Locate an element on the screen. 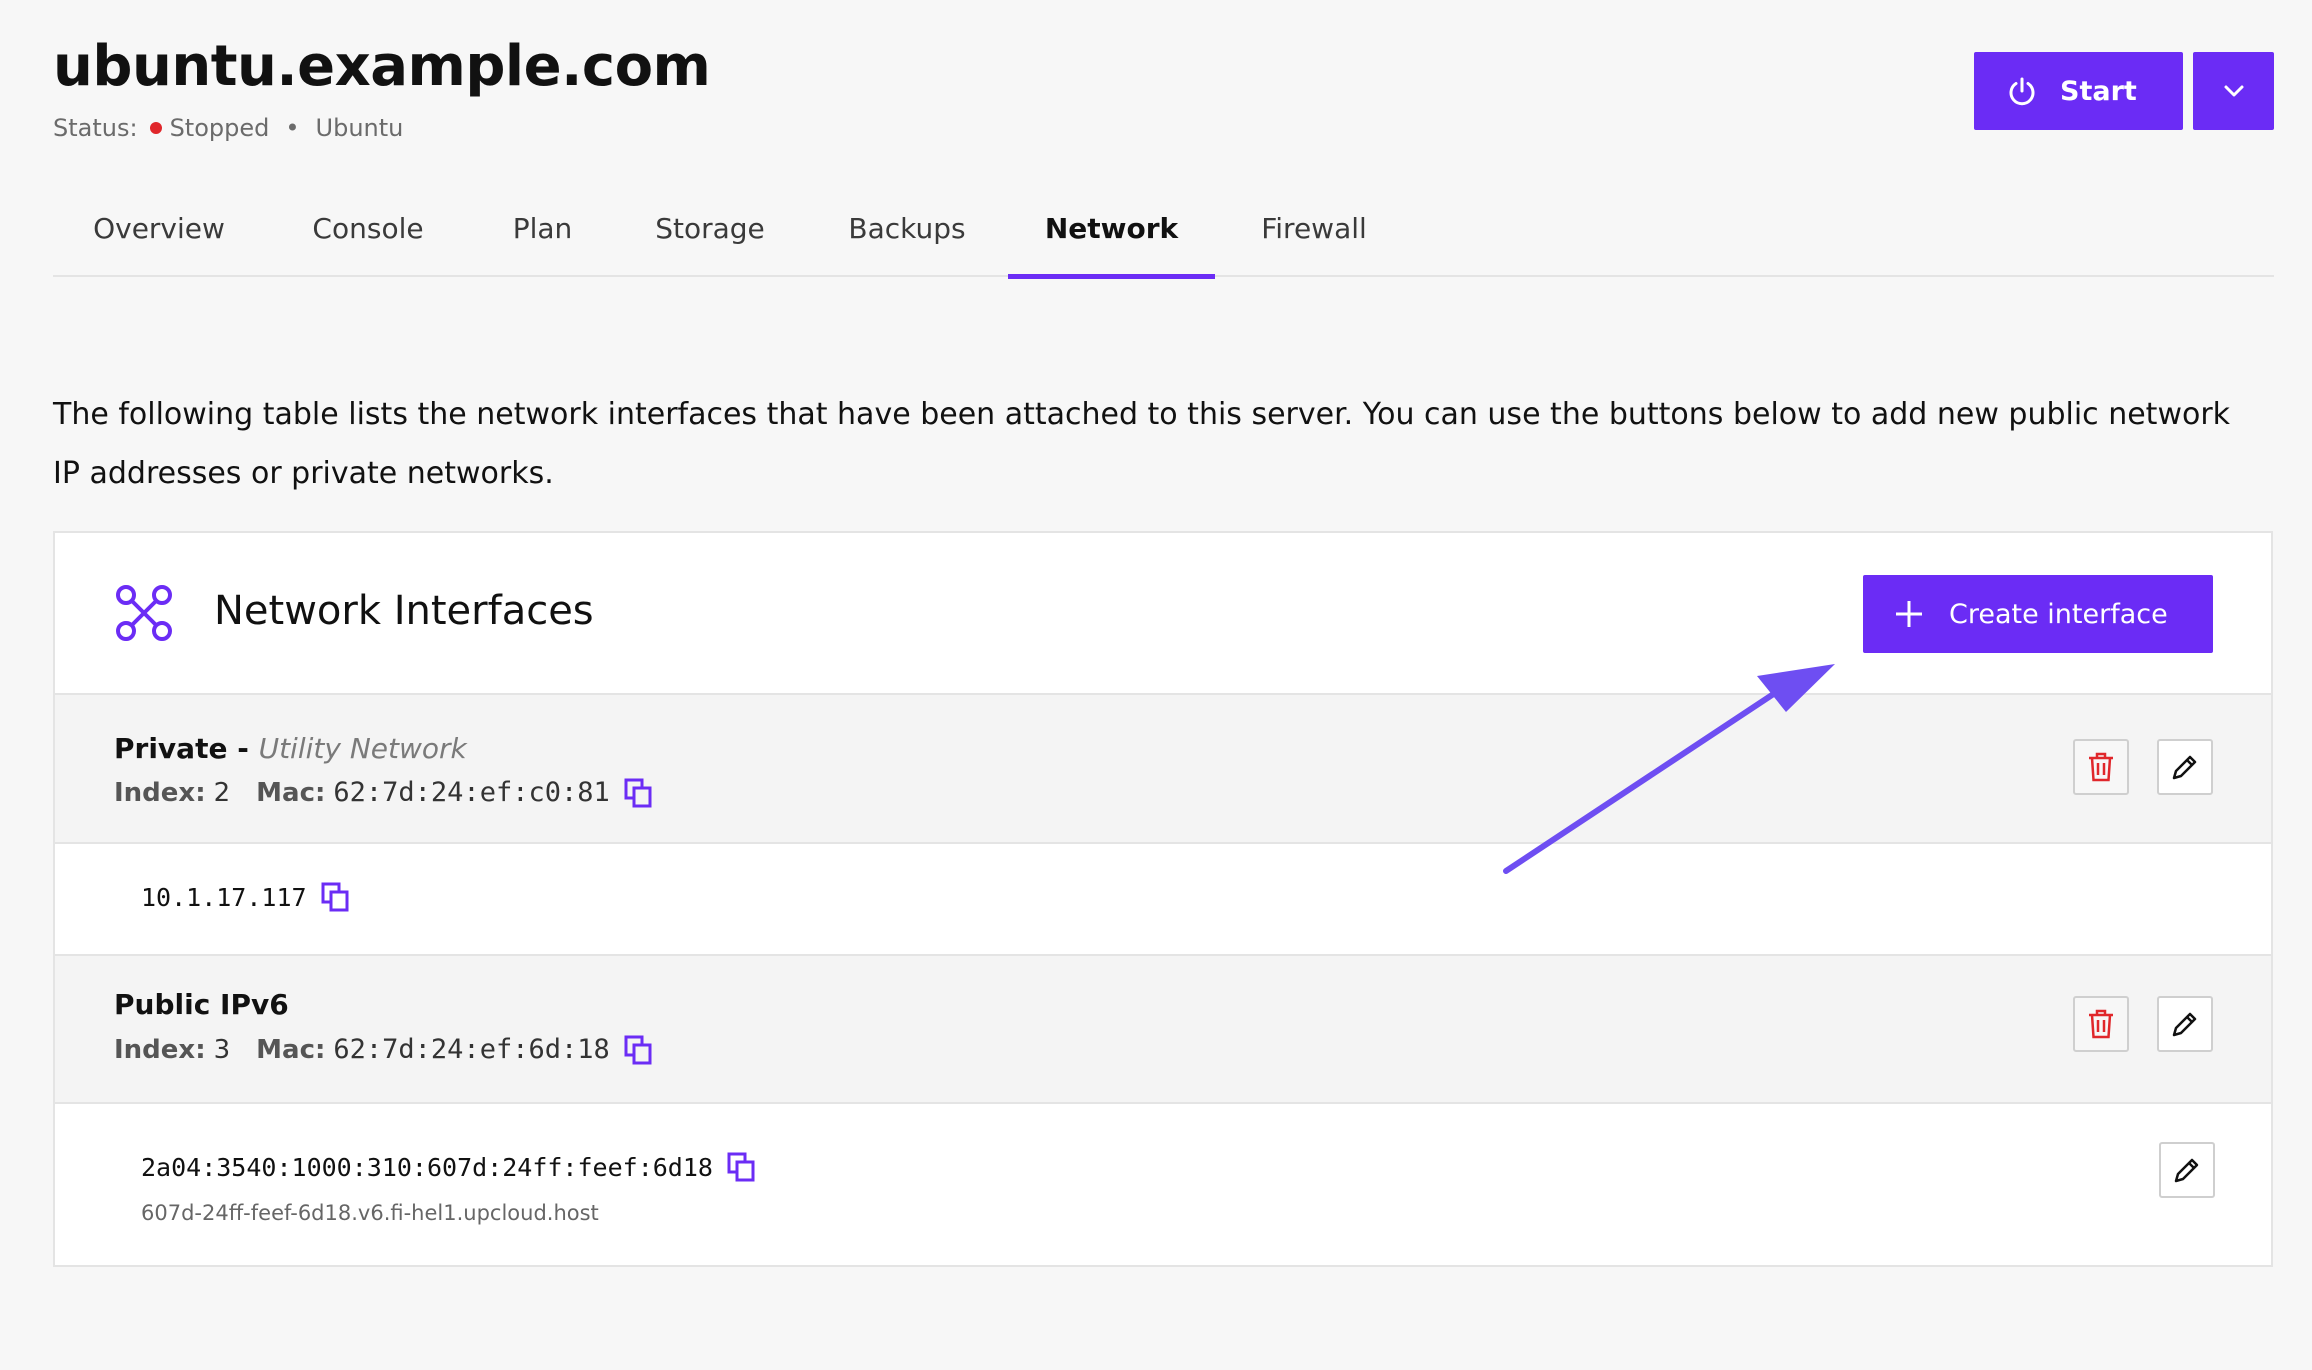 This screenshot has height=1370, width=2312. start-button: Start is located at coordinates (2078, 91).